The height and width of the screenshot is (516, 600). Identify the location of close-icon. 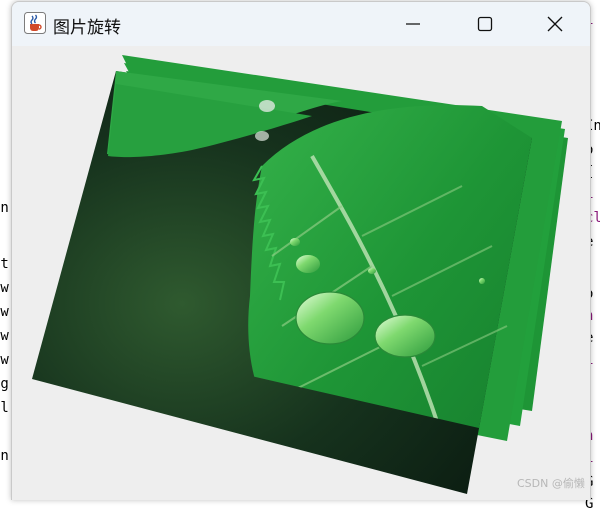
(555, 24).